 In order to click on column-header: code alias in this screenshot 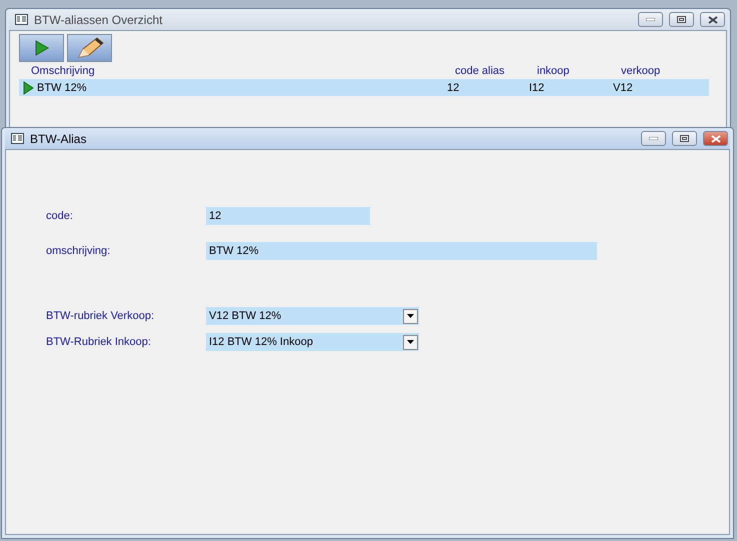, I will do `click(480, 71)`.